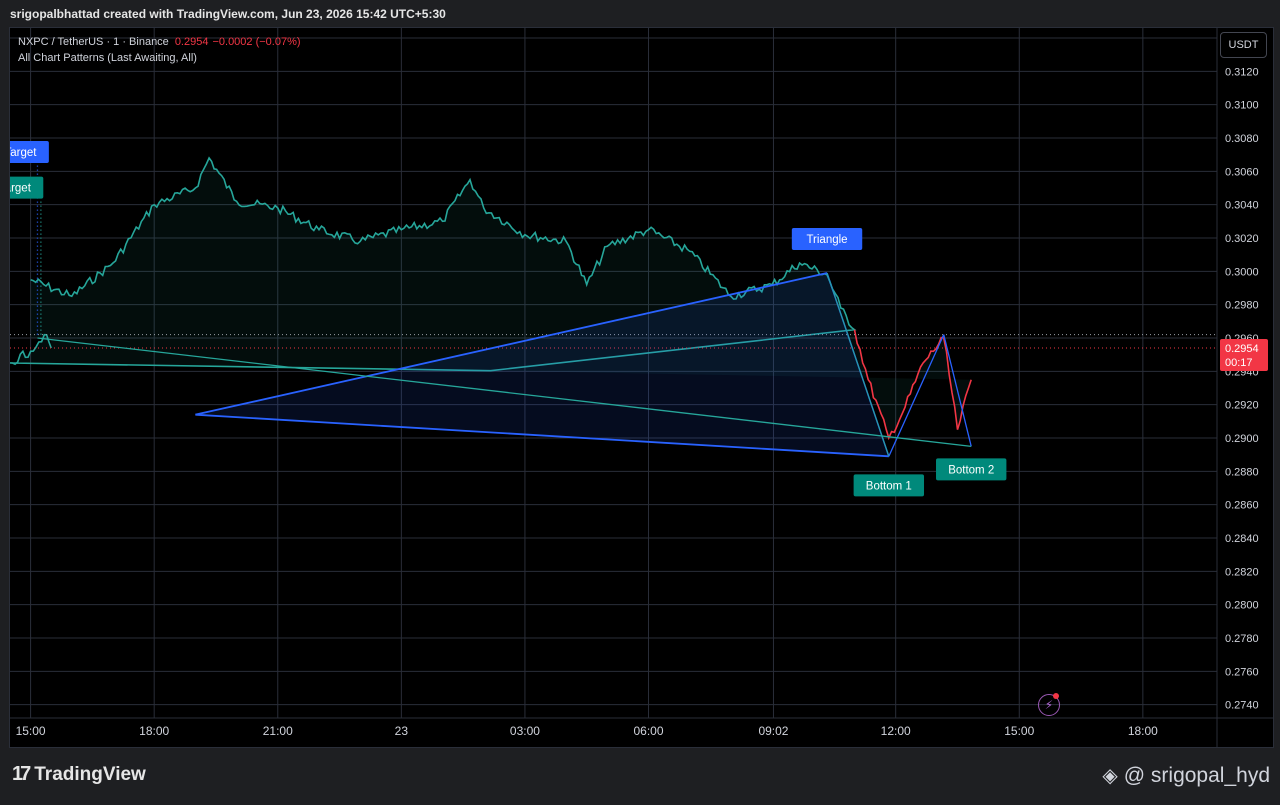 The width and height of the screenshot is (1280, 805). Describe the element at coordinates (1242, 106) in the screenshot. I see `y-tick-label: 0.3100` at that location.